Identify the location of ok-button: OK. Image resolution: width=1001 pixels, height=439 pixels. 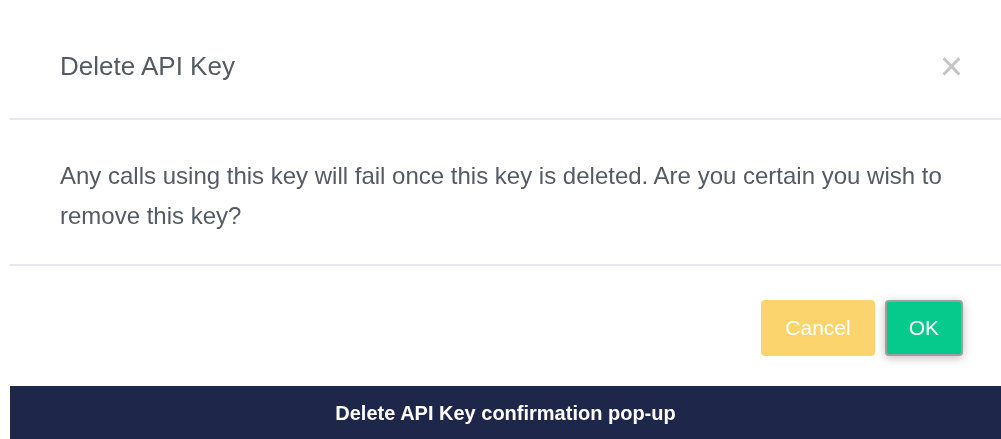
(923, 328).